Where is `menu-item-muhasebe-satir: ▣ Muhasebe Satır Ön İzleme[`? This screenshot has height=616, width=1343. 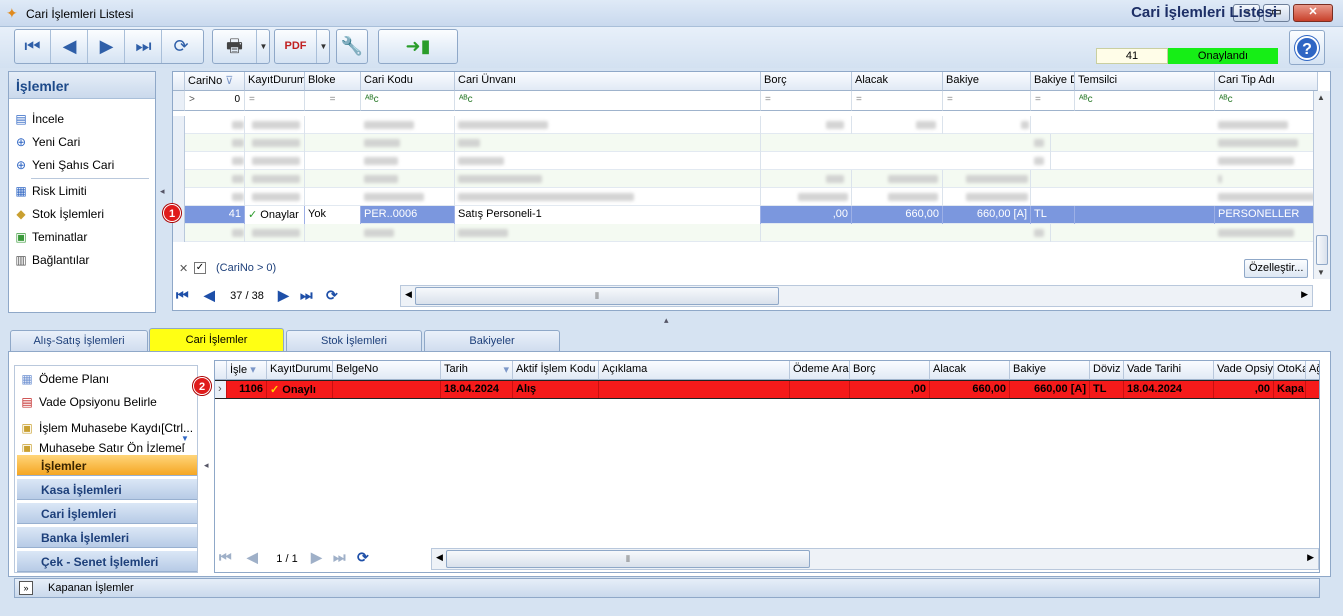 menu-item-muhasebe-satir: ▣ Muhasebe Satır Ön İzleme[ is located at coordinates (108, 446).